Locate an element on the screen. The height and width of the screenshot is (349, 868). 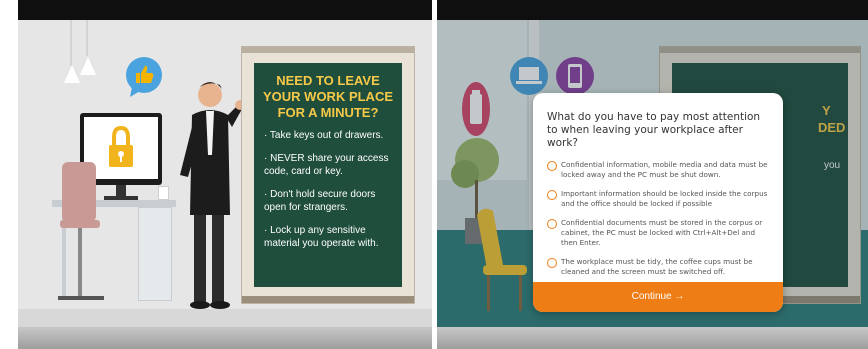
lamp-shades is located at coordinates (80, 70).